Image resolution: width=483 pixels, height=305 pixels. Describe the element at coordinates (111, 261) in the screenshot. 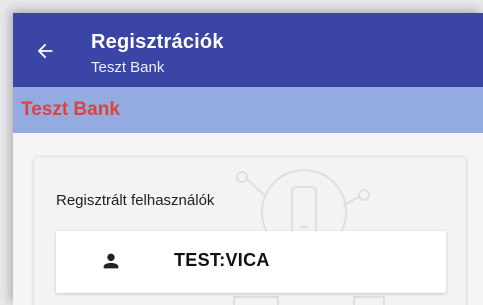

I see `person-icon` at that location.